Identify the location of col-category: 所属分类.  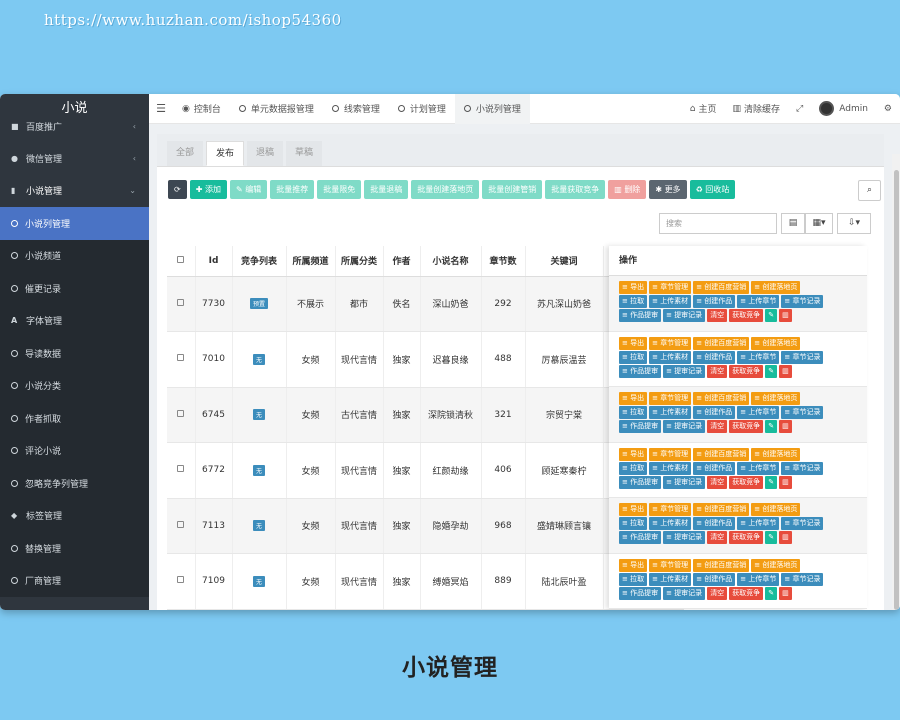
(359, 261).